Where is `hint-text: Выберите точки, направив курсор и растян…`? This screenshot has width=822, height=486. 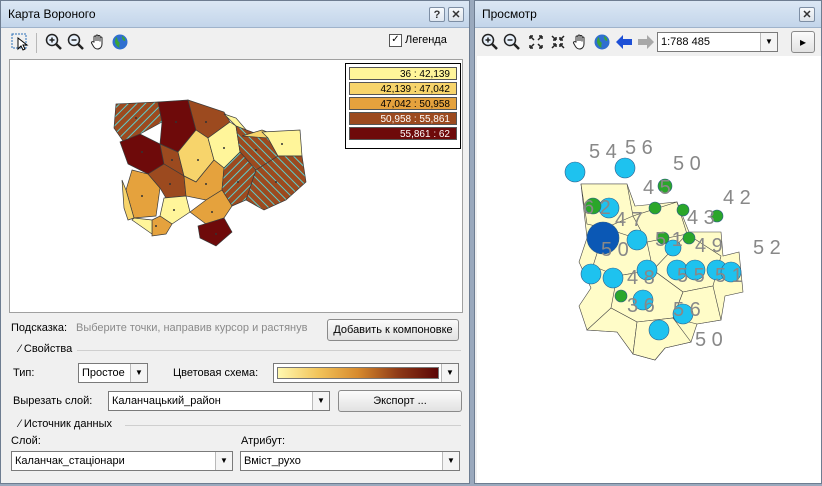 hint-text: Выберите точки, направив курсор и растян… is located at coordinates (192, 328).